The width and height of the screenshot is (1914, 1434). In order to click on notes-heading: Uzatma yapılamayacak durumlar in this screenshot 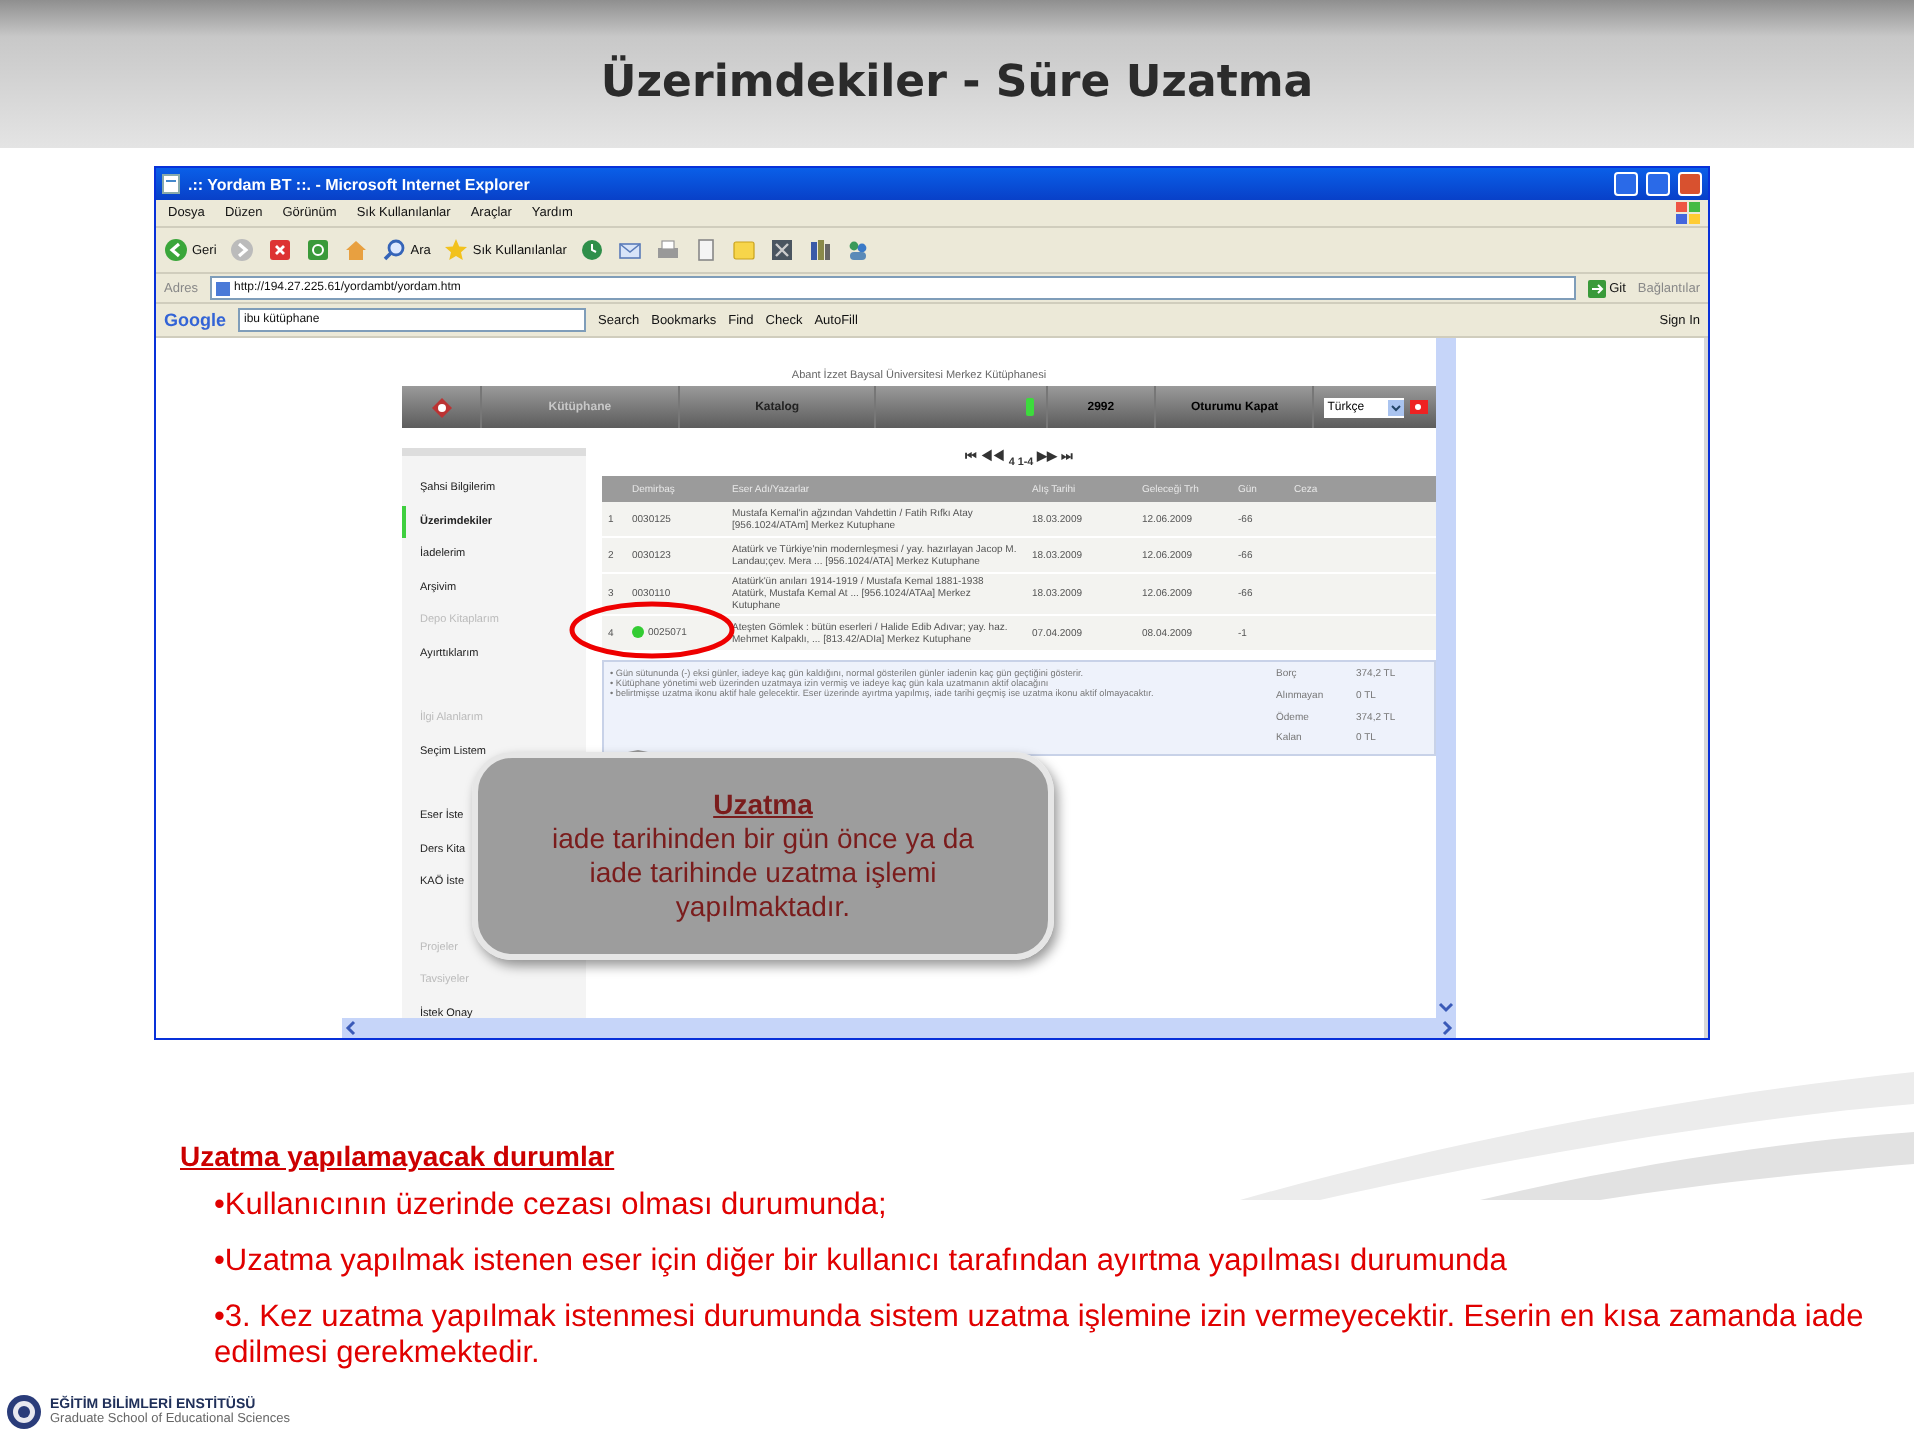, I will do `click(398, 1156)`.